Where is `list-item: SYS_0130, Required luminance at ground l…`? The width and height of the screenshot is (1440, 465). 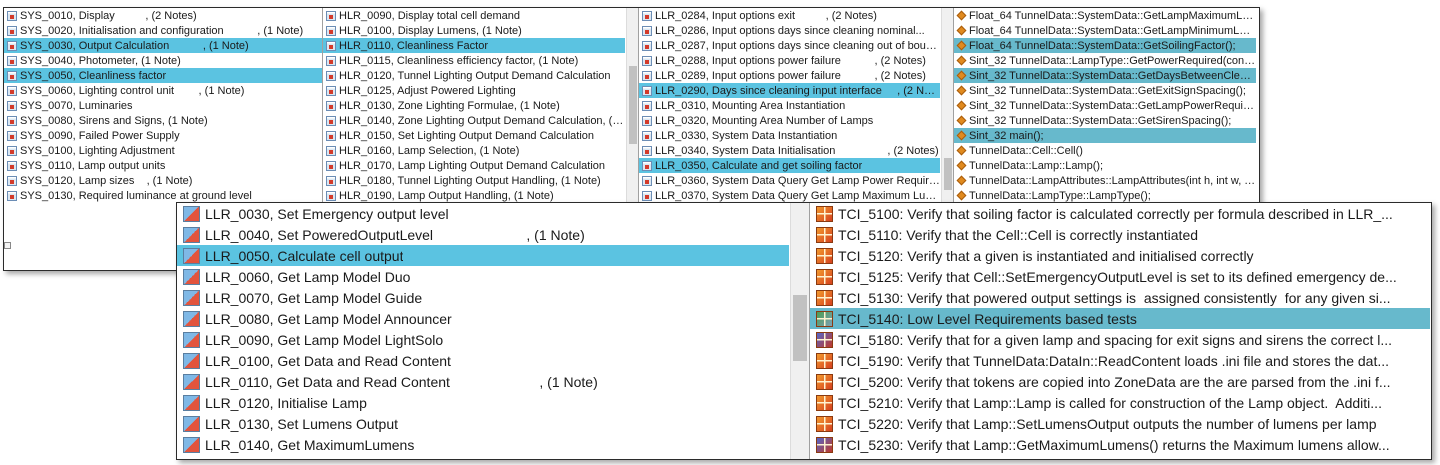 list-item: SYS_0130, Required luminance at ground l… is located at coordinates (163, 195).